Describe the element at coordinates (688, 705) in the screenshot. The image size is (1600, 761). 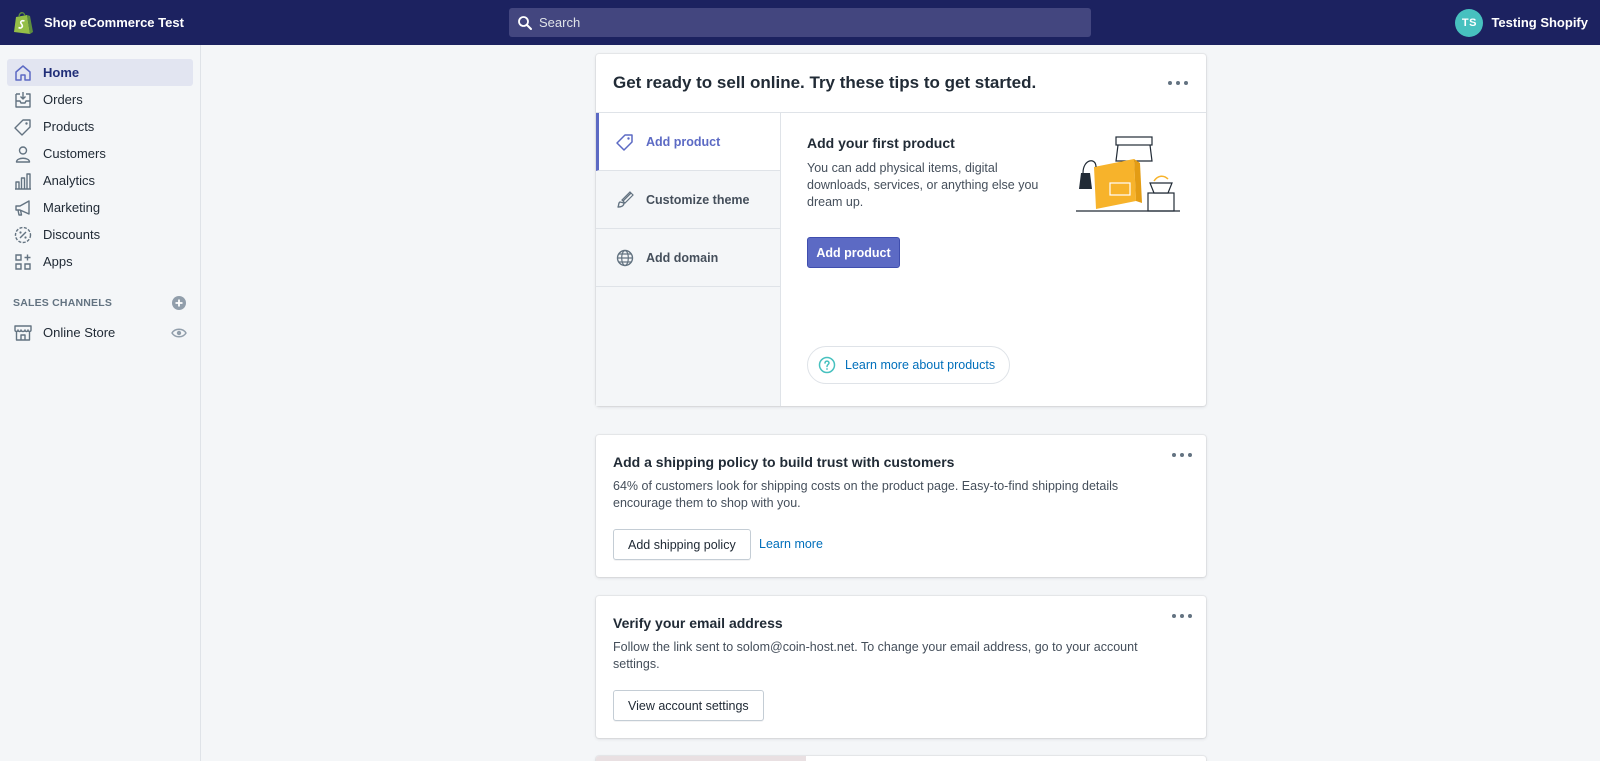
I see `view-account-settings-button: View account settings` at that location.